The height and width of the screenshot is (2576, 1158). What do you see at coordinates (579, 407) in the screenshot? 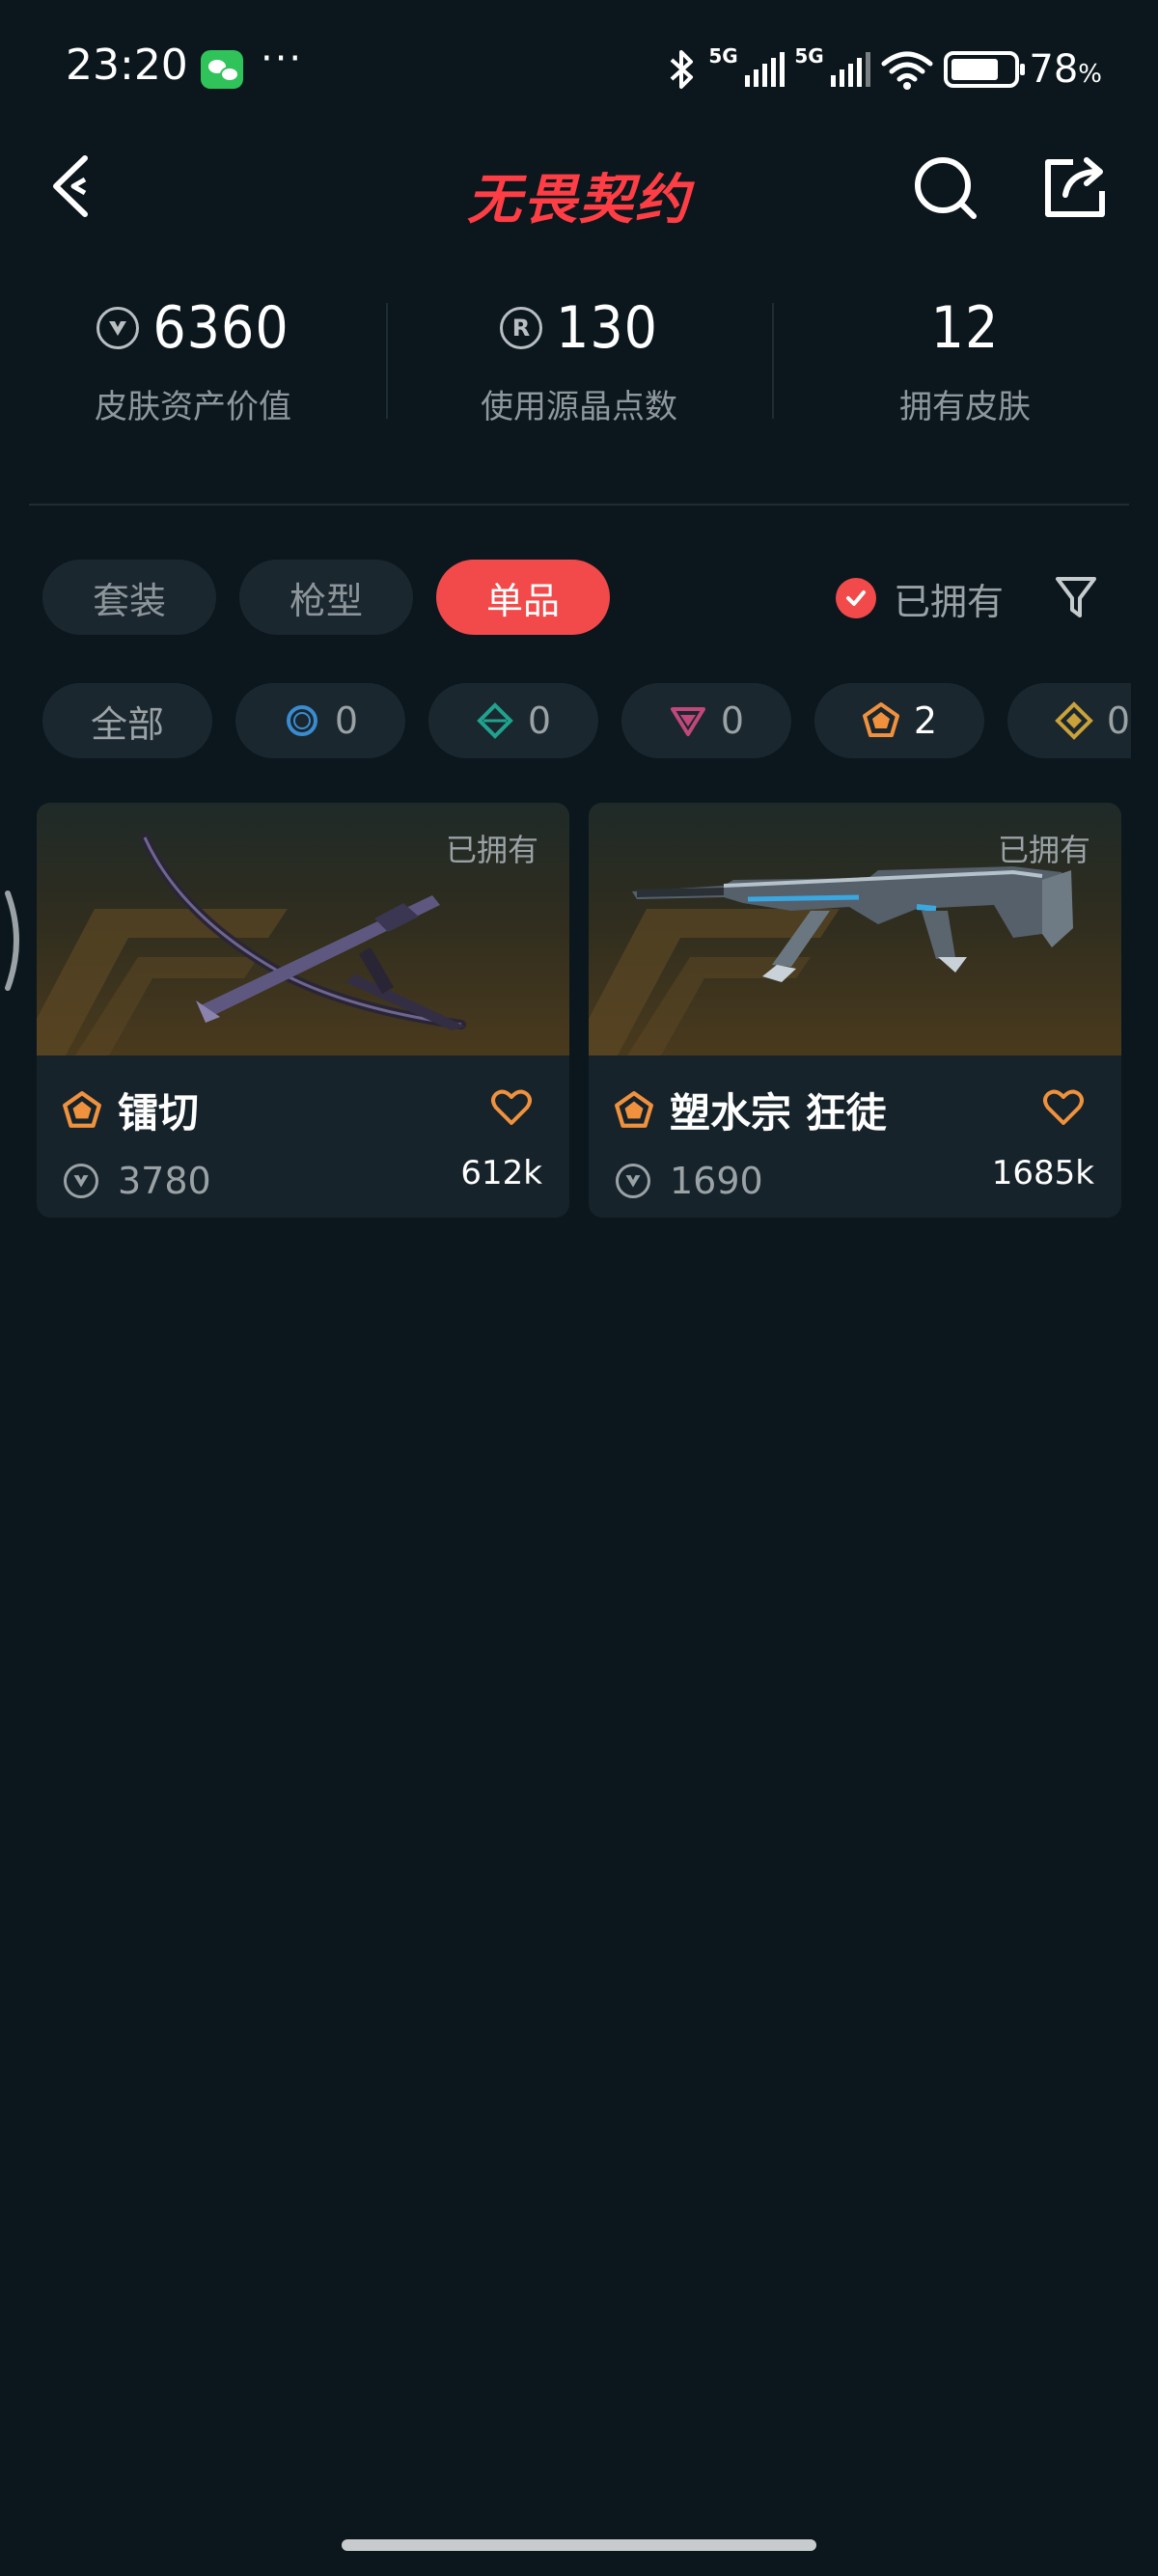
I see `stat-label: 使用源晶点数` at bounding box center [579, 407].